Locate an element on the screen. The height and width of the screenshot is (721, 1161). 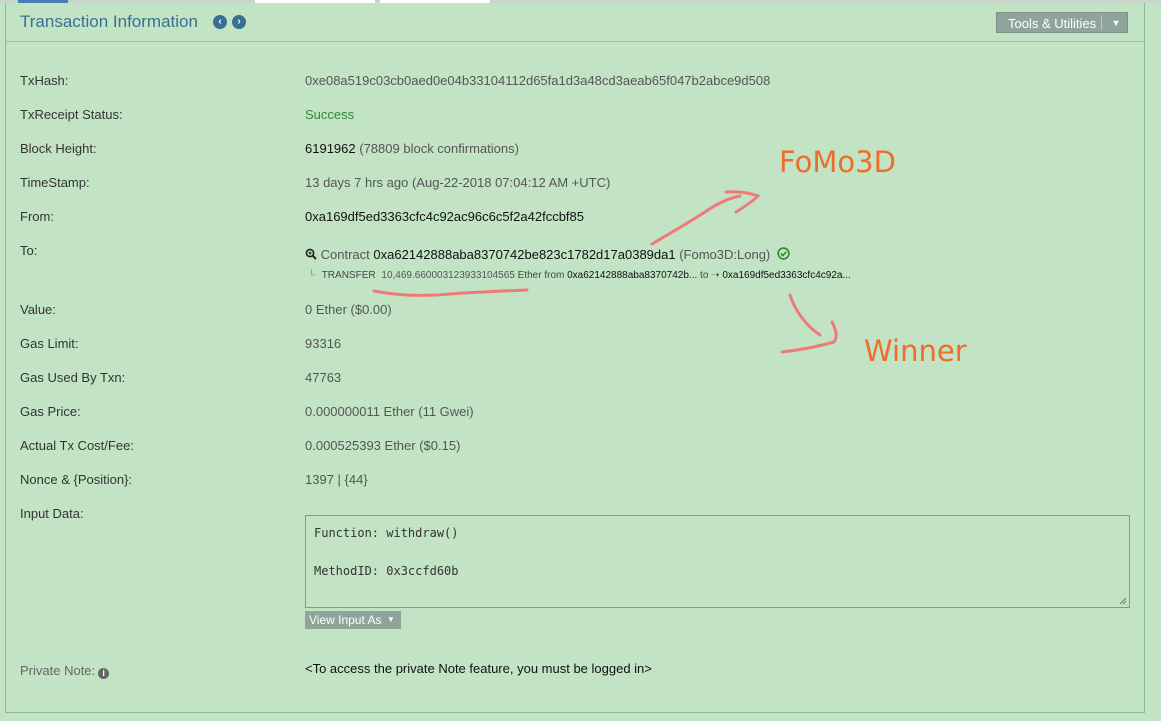
transfer-prefix: TRANSFER is located at coordinates (348, 275).